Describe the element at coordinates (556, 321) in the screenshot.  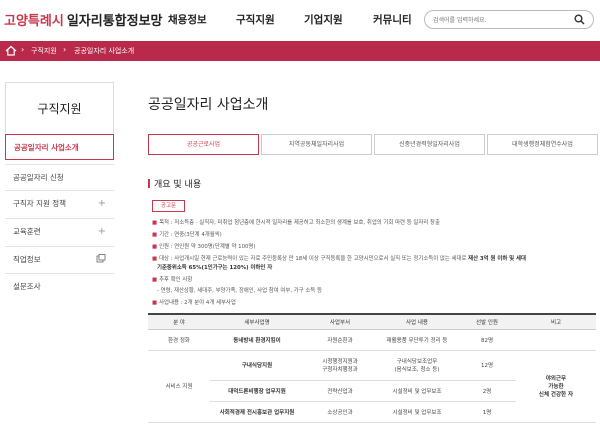
I see `table-header: 비고` at that location.